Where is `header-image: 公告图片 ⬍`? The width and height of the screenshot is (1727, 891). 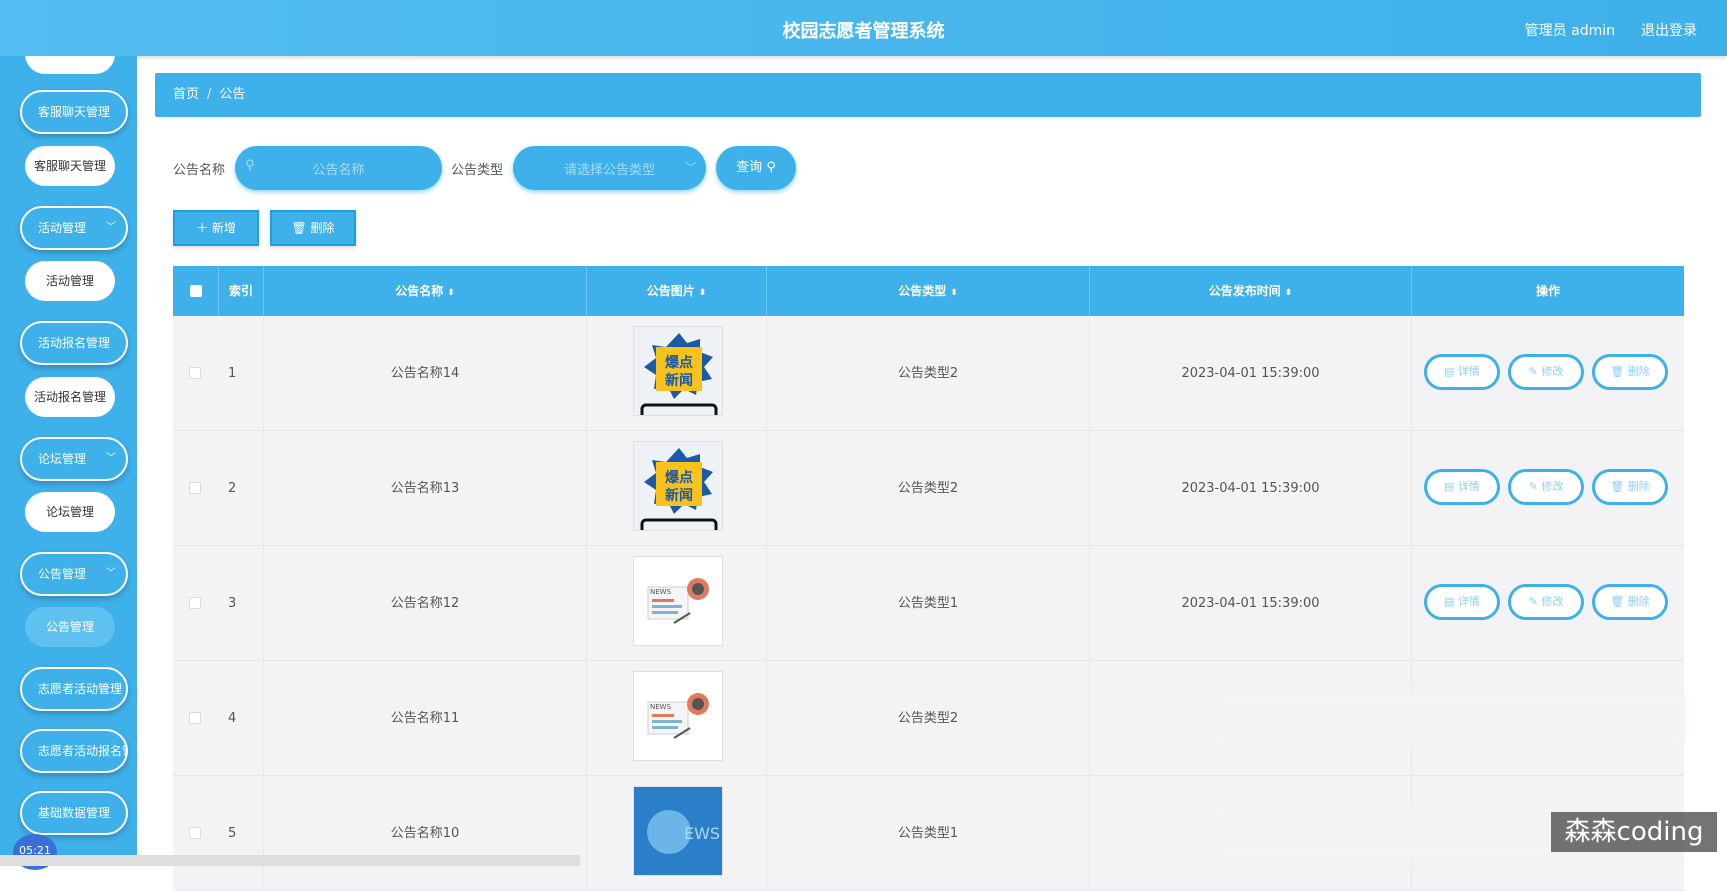
header-image: 公告图片 ⬍ is located at coordinates (677, 291).